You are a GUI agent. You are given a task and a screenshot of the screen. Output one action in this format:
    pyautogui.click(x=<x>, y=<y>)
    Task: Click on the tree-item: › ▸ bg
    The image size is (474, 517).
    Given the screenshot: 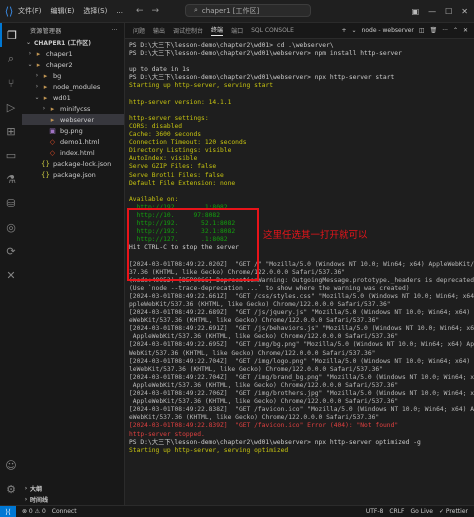 What is the action you would take?
    pyautogui.click(x=73, y=75)
    